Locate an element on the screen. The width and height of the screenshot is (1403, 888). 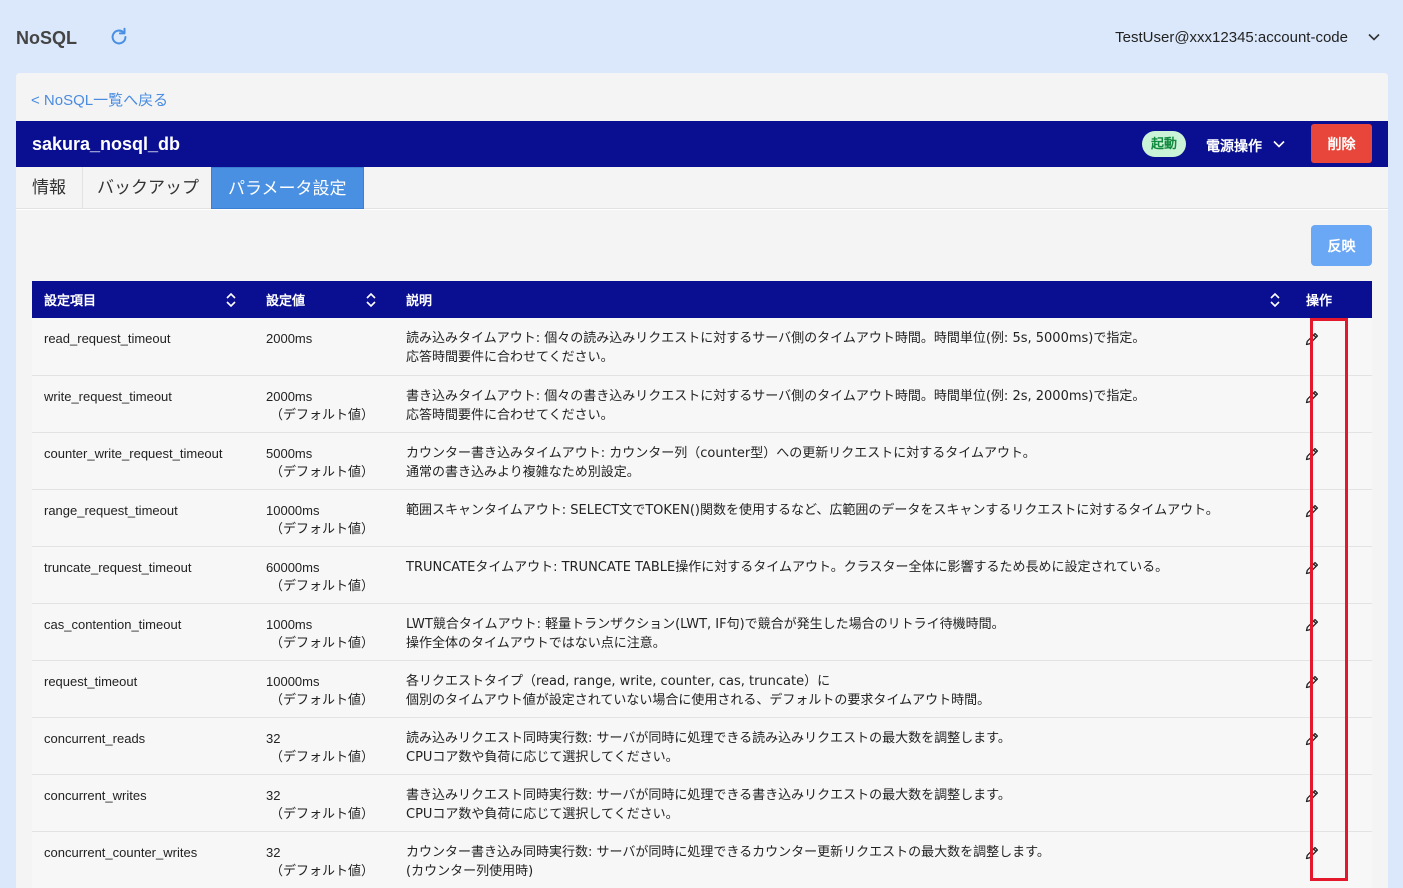
column-header-value: 設定値 is located at coordinates (324, 299).